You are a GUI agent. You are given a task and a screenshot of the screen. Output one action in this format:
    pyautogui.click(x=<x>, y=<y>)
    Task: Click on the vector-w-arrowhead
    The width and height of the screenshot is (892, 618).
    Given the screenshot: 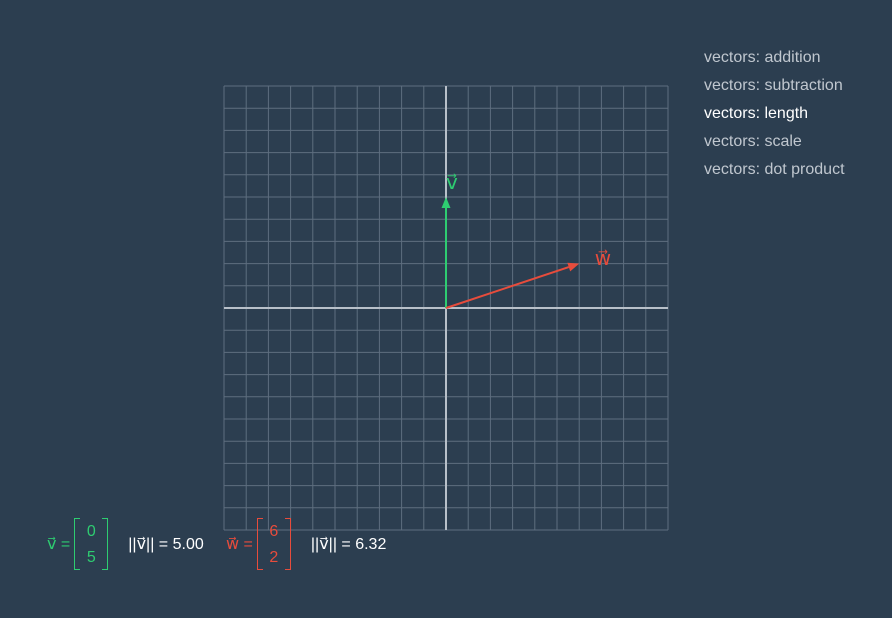 What is the action you would take?
    pyautogui.click(x=573, y=267)
    